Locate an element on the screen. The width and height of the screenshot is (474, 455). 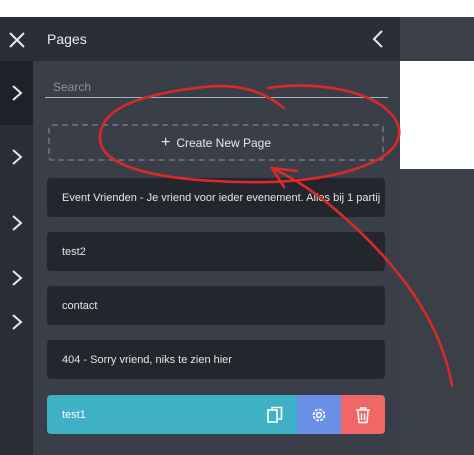
page-item-active: test1 is located at coordinates (216, 414).